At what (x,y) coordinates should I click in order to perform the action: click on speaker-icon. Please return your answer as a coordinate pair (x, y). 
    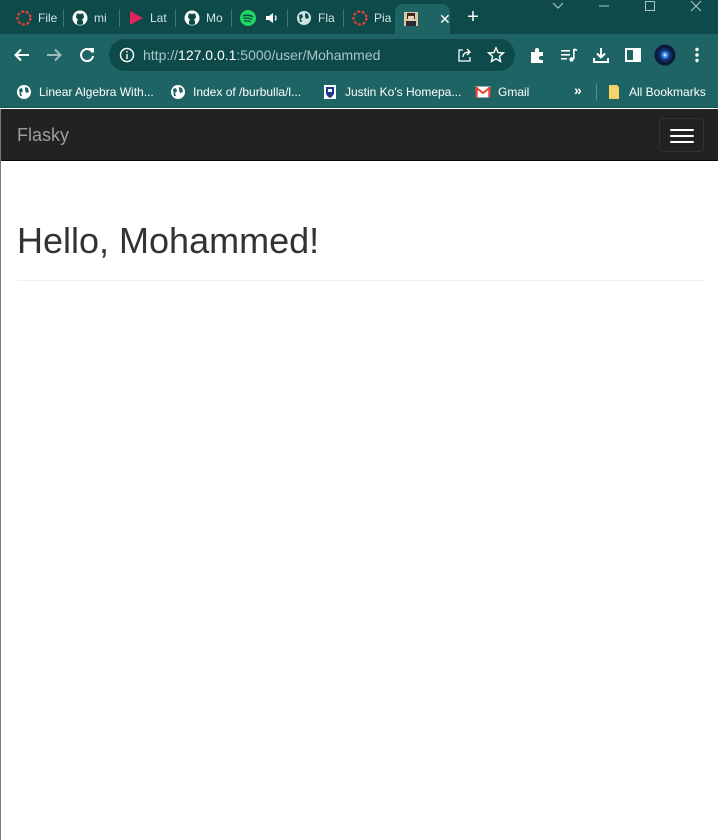
    Looking at the image, I should click on (272, 18).